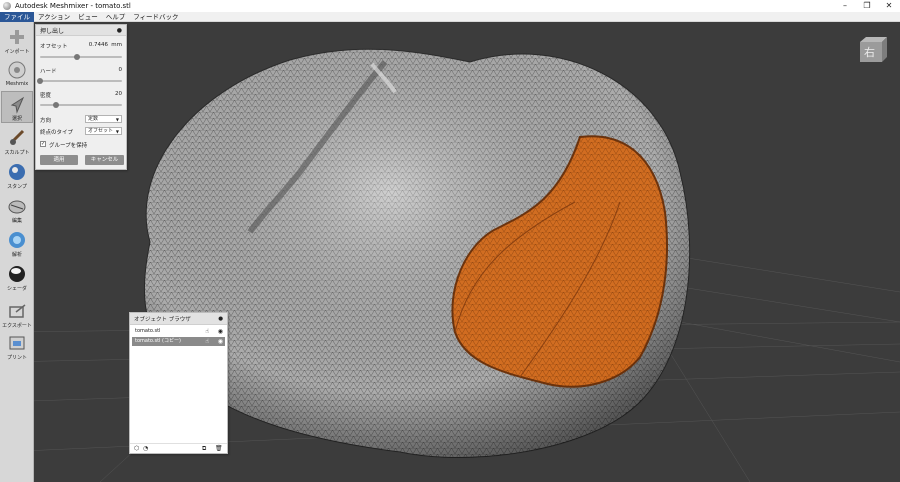  I want to click on direction-select: 定数 ▼, so click(103, 119).